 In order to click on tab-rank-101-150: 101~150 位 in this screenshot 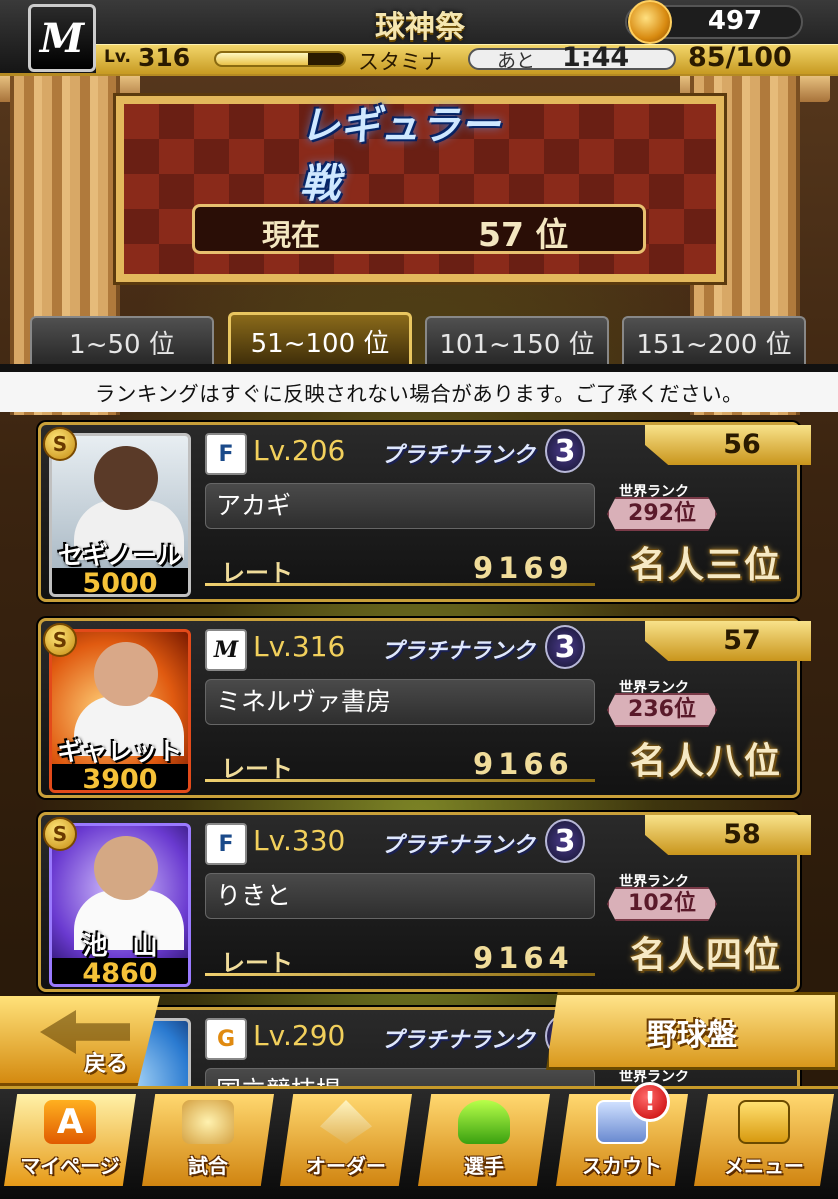, I will do `click(517, 341)`.